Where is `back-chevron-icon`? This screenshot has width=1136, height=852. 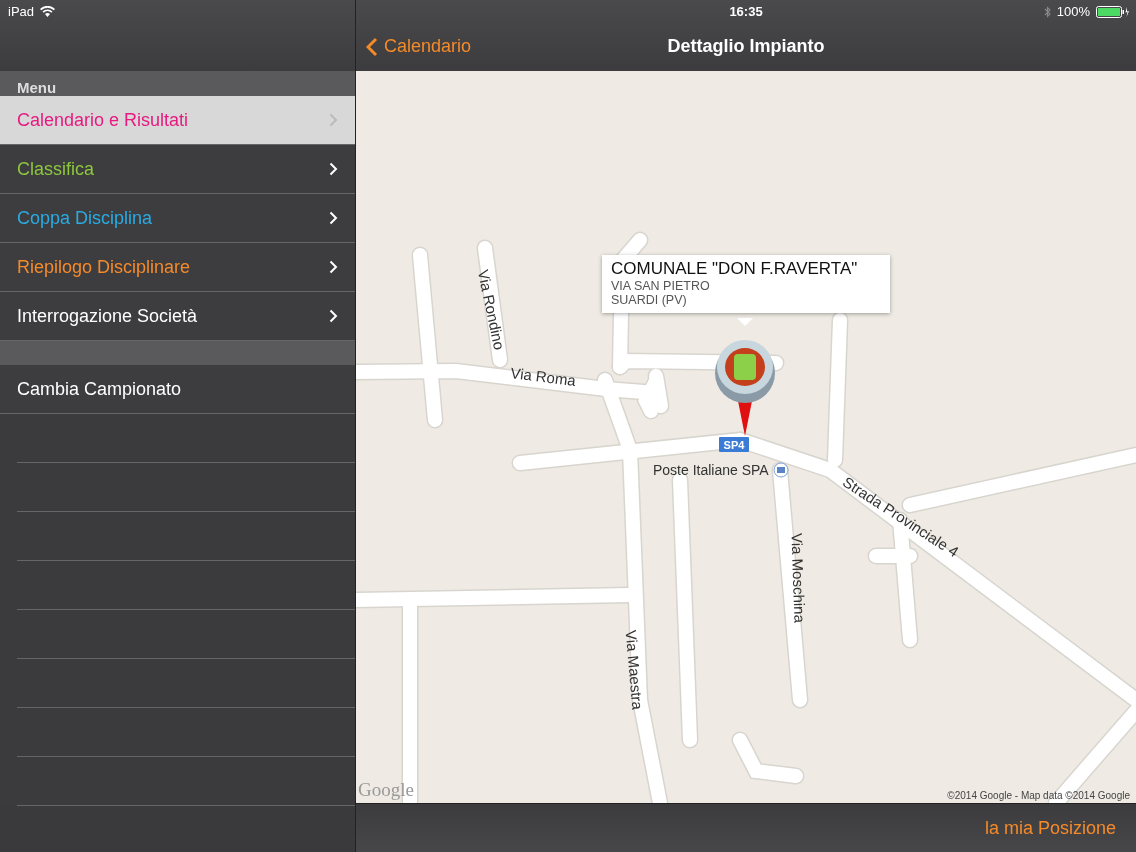
back-chevron-icon is located at coordinates (372, 46).